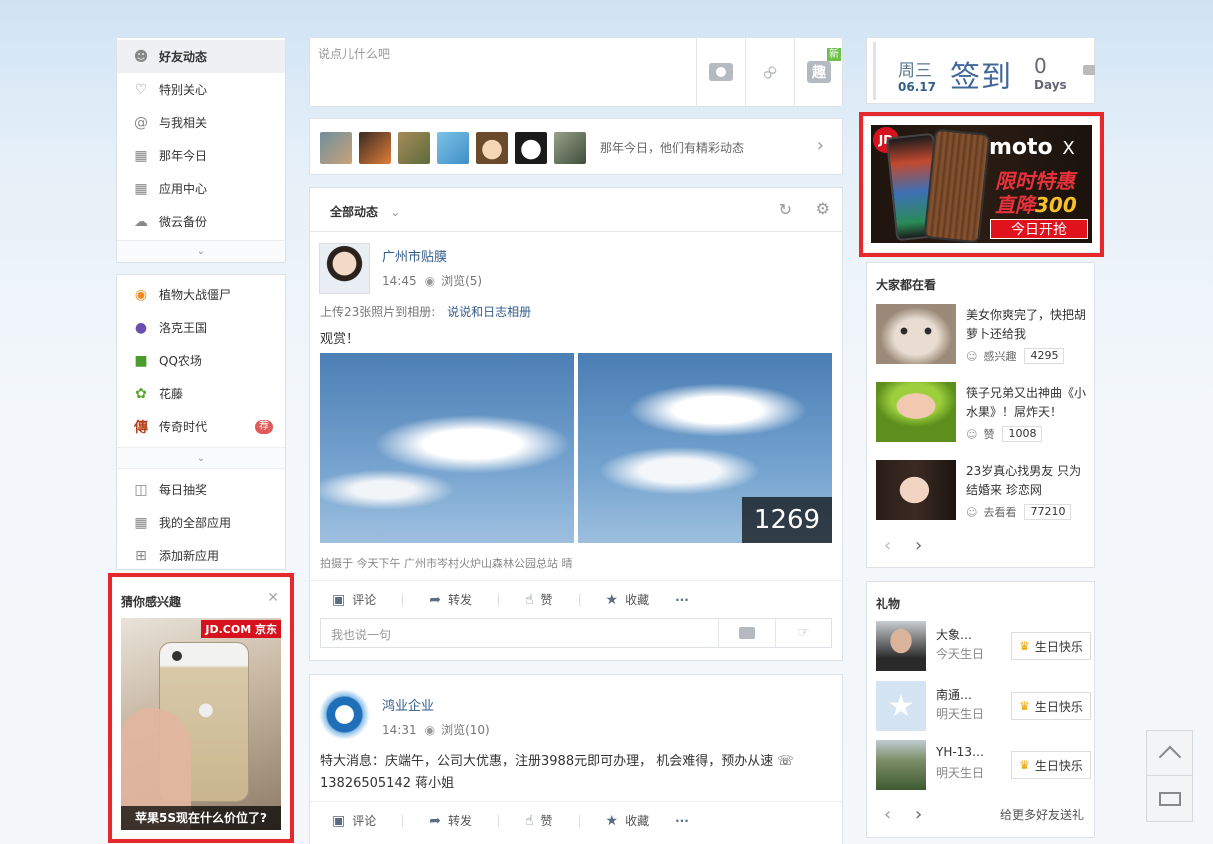  What do you see at coordinates (141, 489) in the screenshot?
I see `gift-box-icon: ◫` at bounding box center [141, 489].